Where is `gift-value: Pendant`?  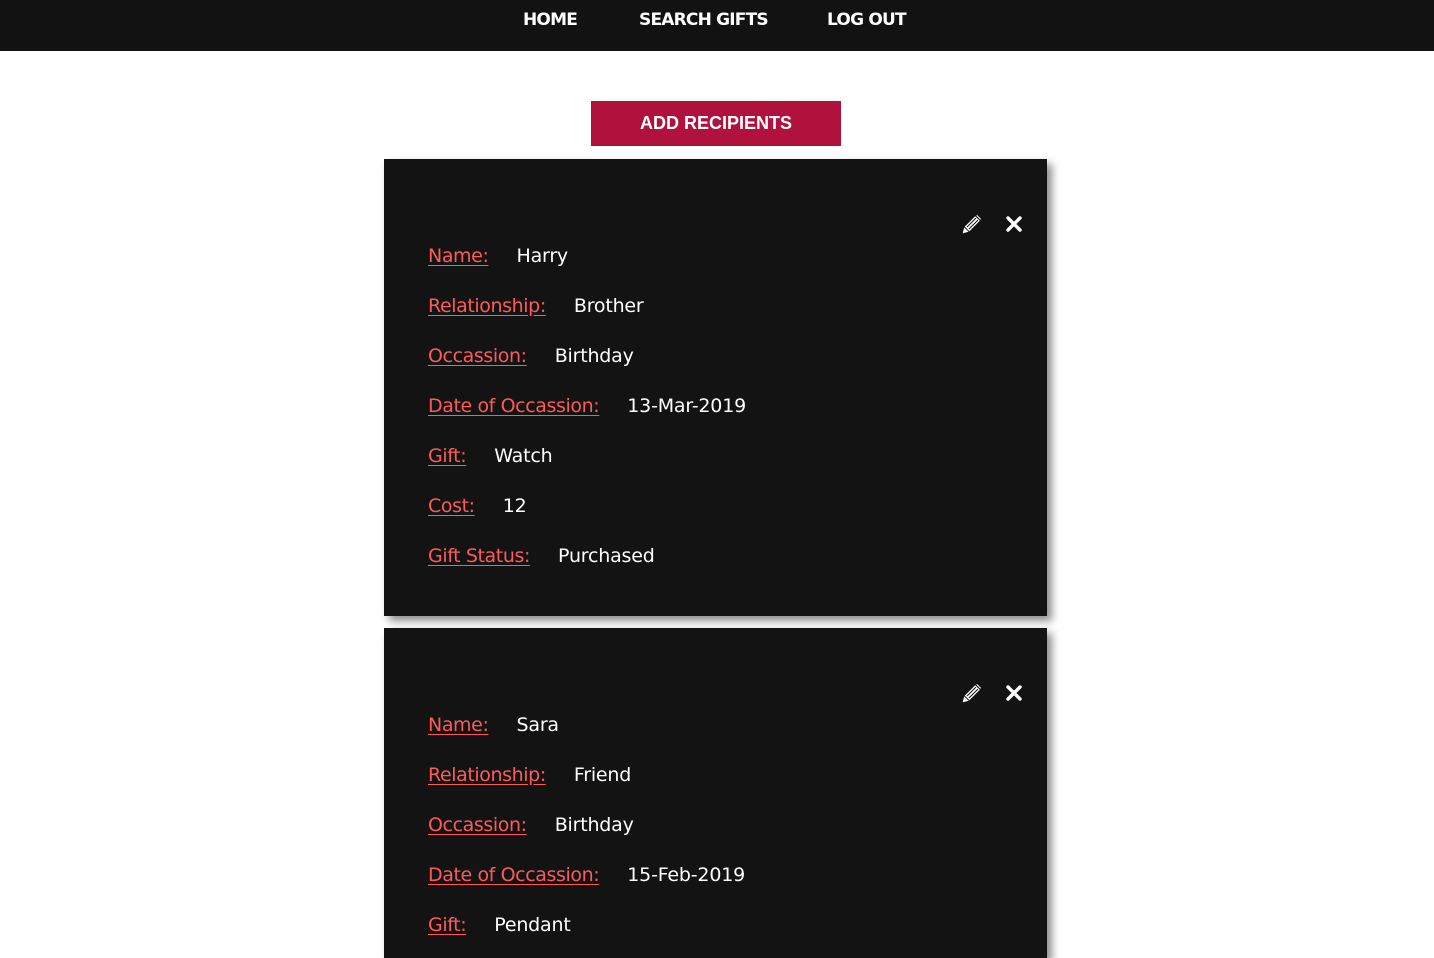
gift-value: Pendant is located at coordinates (532, 925).